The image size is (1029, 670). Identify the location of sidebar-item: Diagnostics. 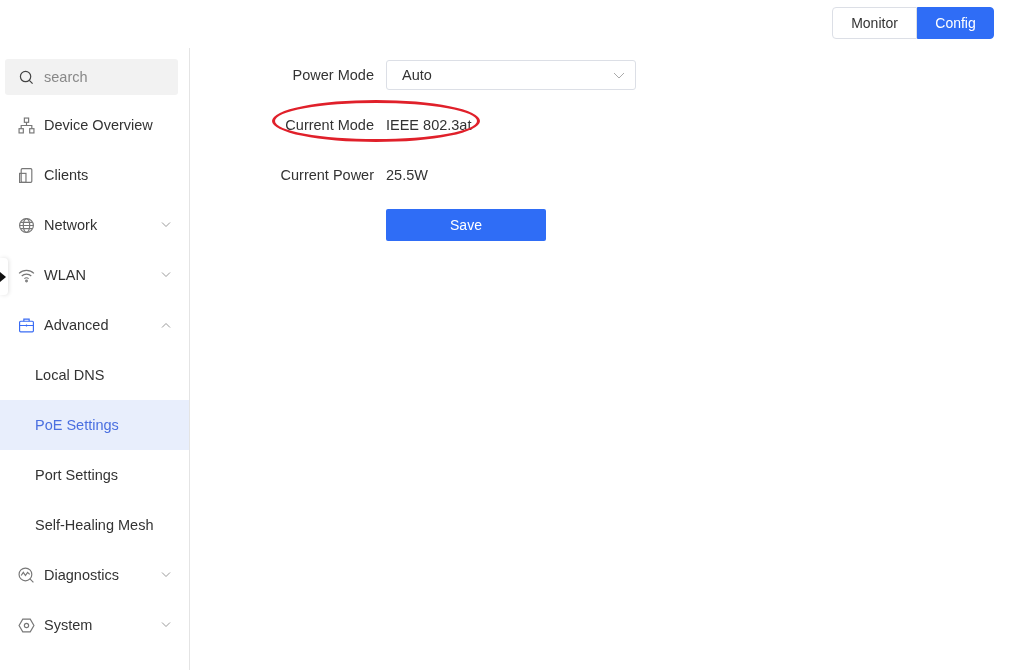
(98, 575).